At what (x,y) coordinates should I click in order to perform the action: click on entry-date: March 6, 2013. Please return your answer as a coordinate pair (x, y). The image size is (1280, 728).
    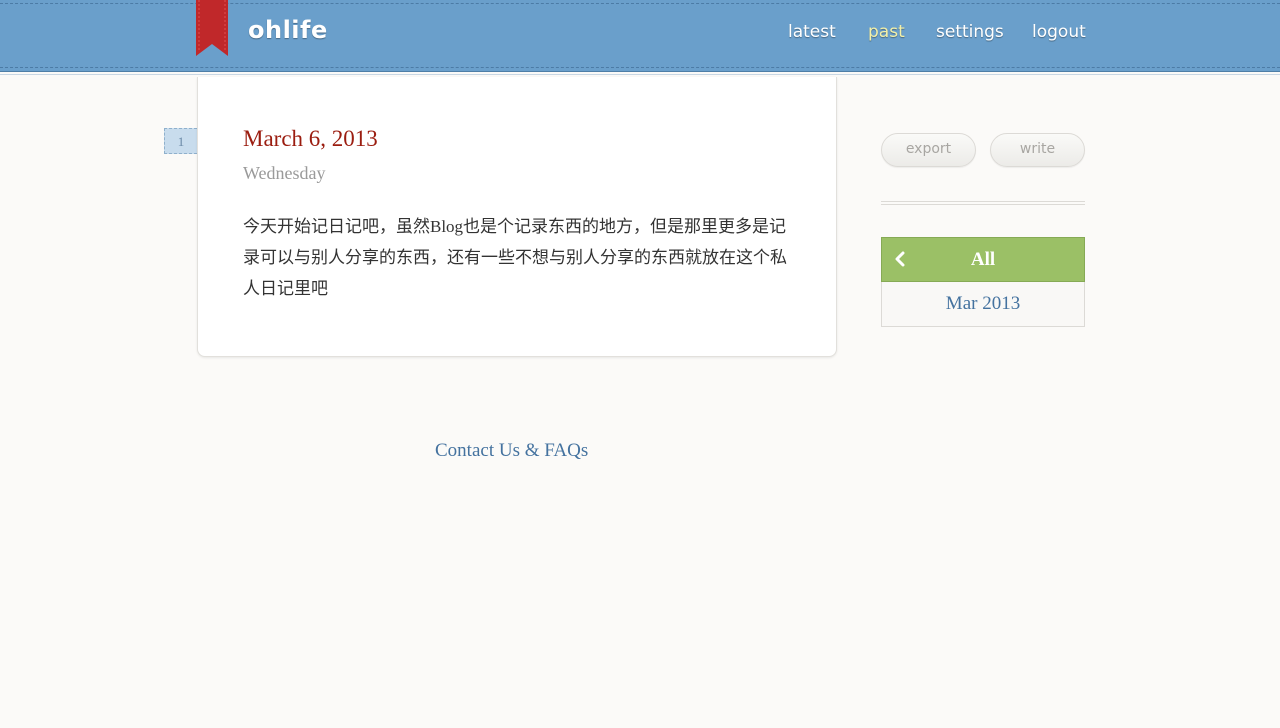
    Looking at the image, I should click on (310, 138).